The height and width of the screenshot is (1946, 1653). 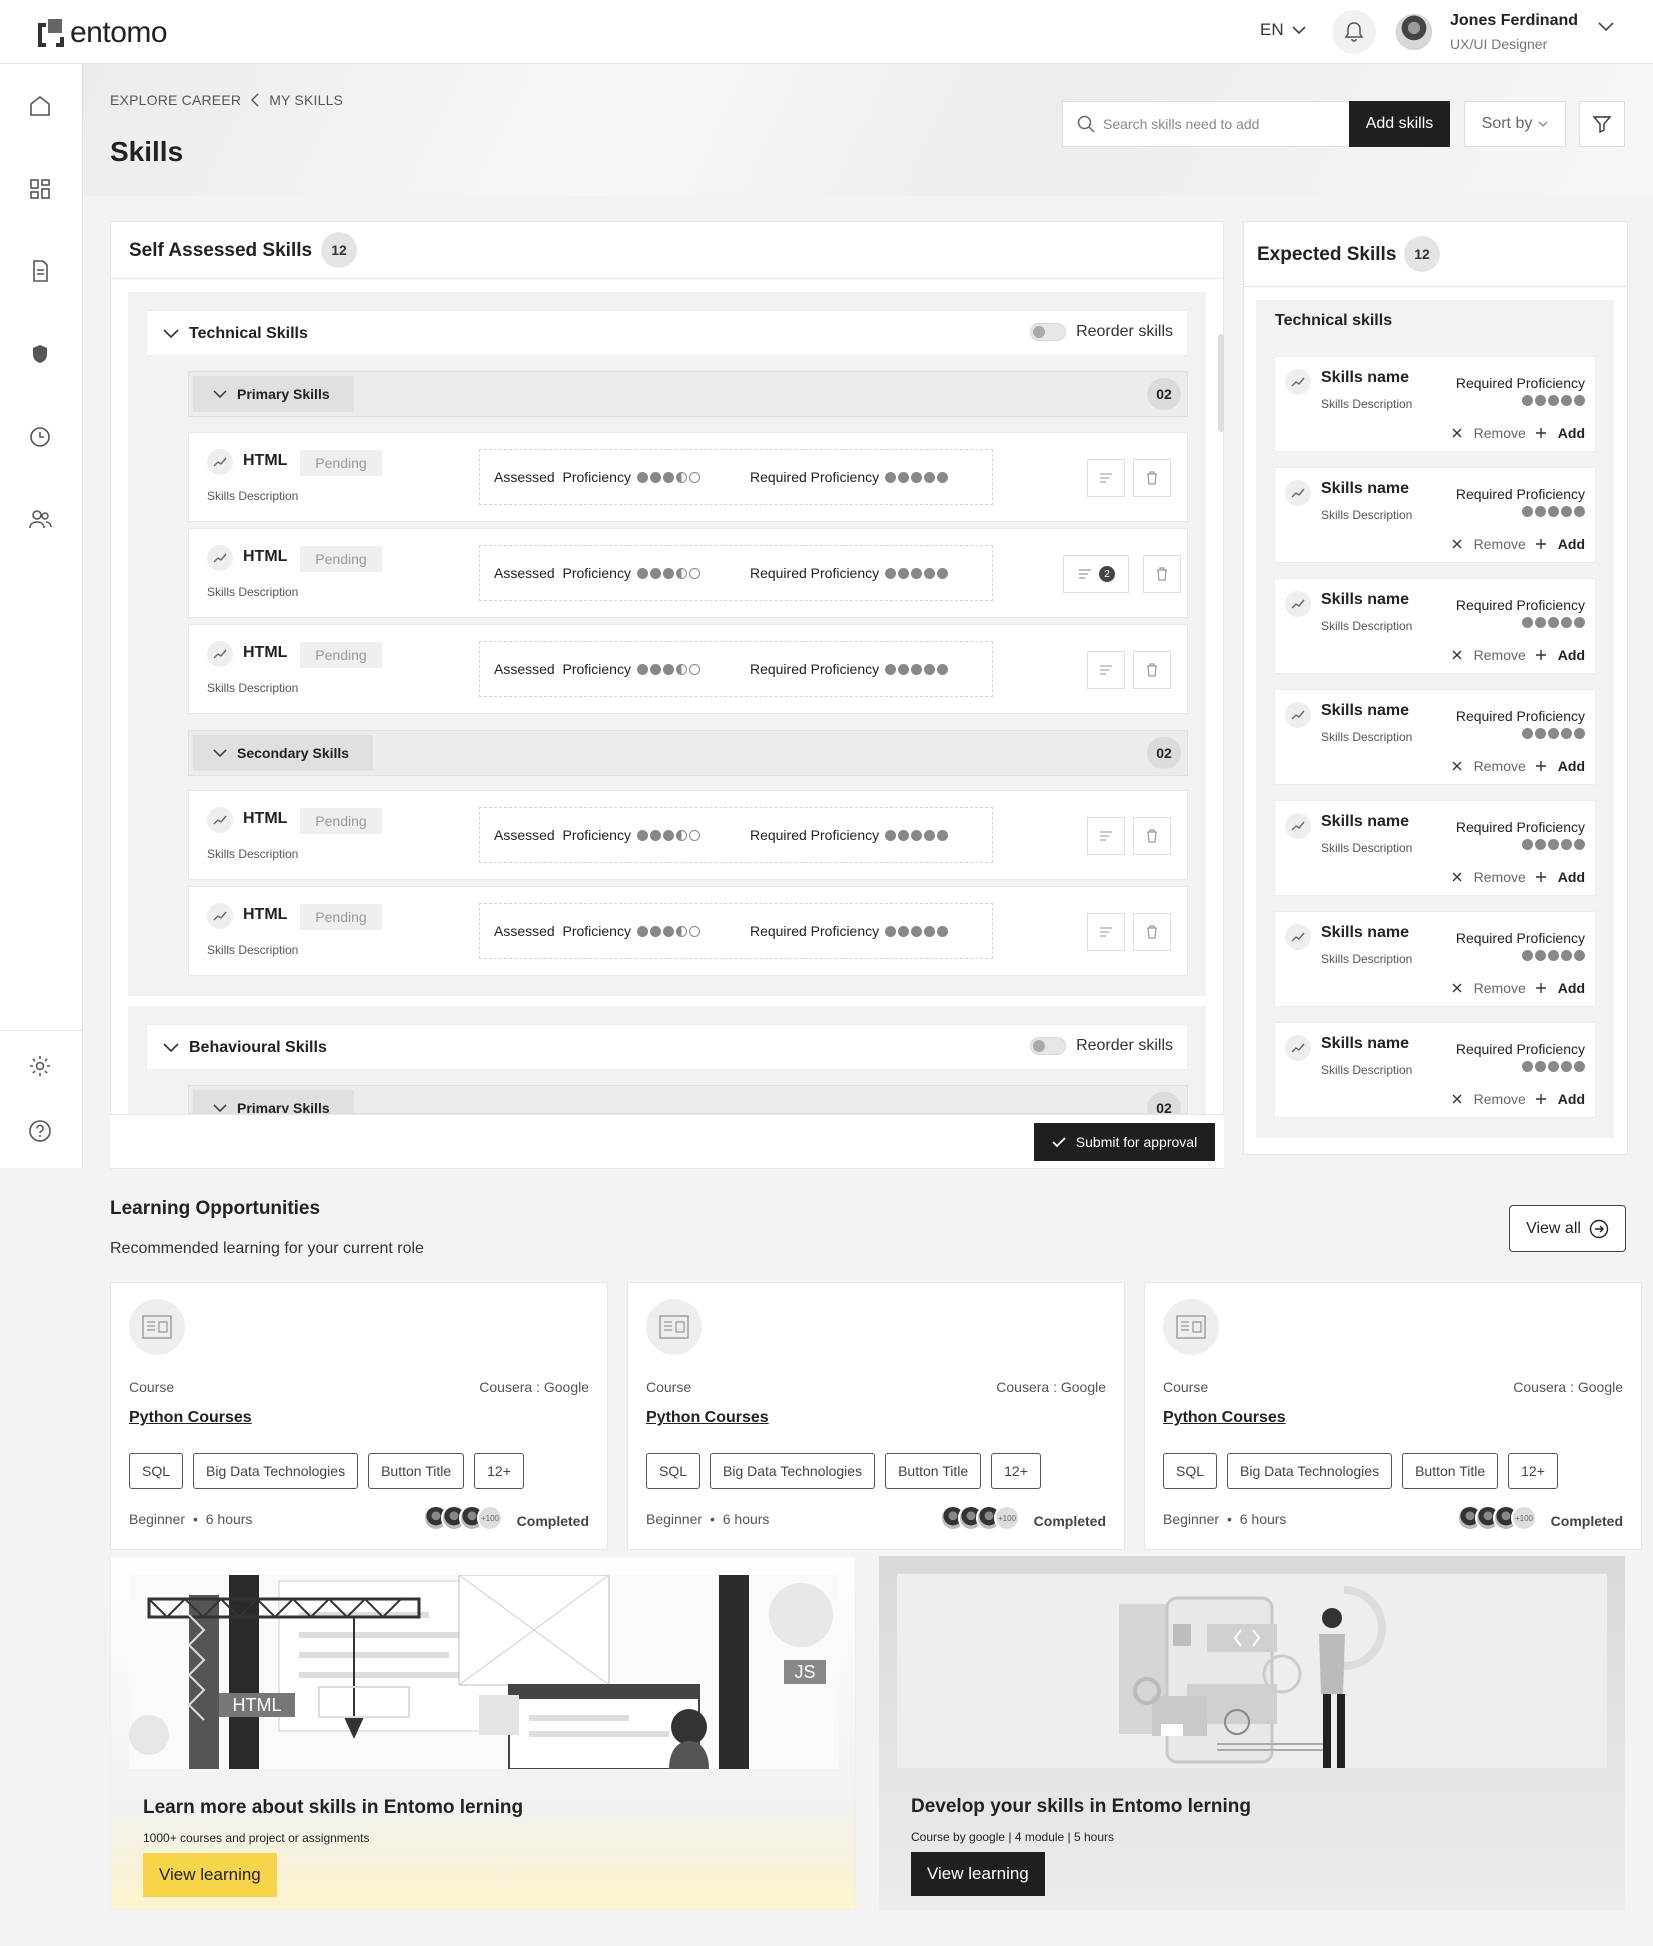 I want to click on technical-skills-header: Technical Skills Reorder skills, so click(x=667, y=333).